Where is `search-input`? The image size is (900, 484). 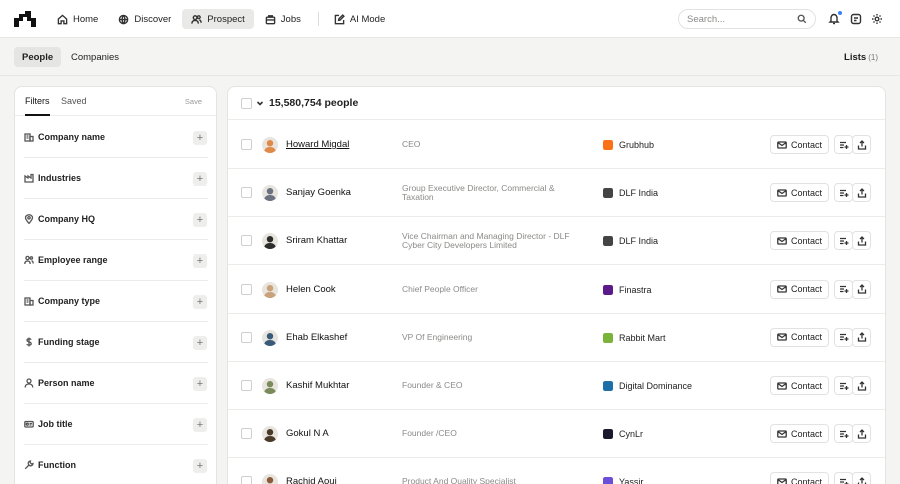
search-input is located at coordinates (737, 19).